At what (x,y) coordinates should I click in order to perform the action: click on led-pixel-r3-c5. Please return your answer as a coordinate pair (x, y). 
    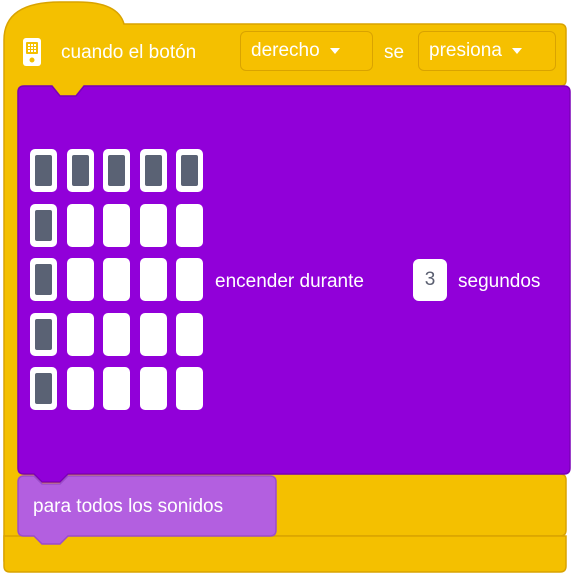
    Looking at the image, I should click on (189, 279).